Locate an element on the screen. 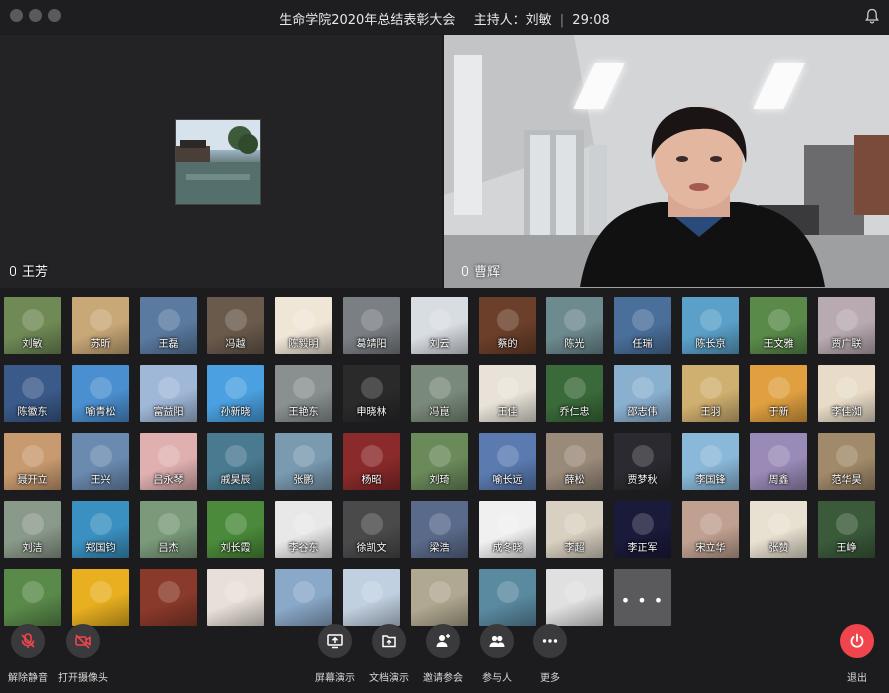  participant-tile: 刘洁 is located at coordinates (32, 529).